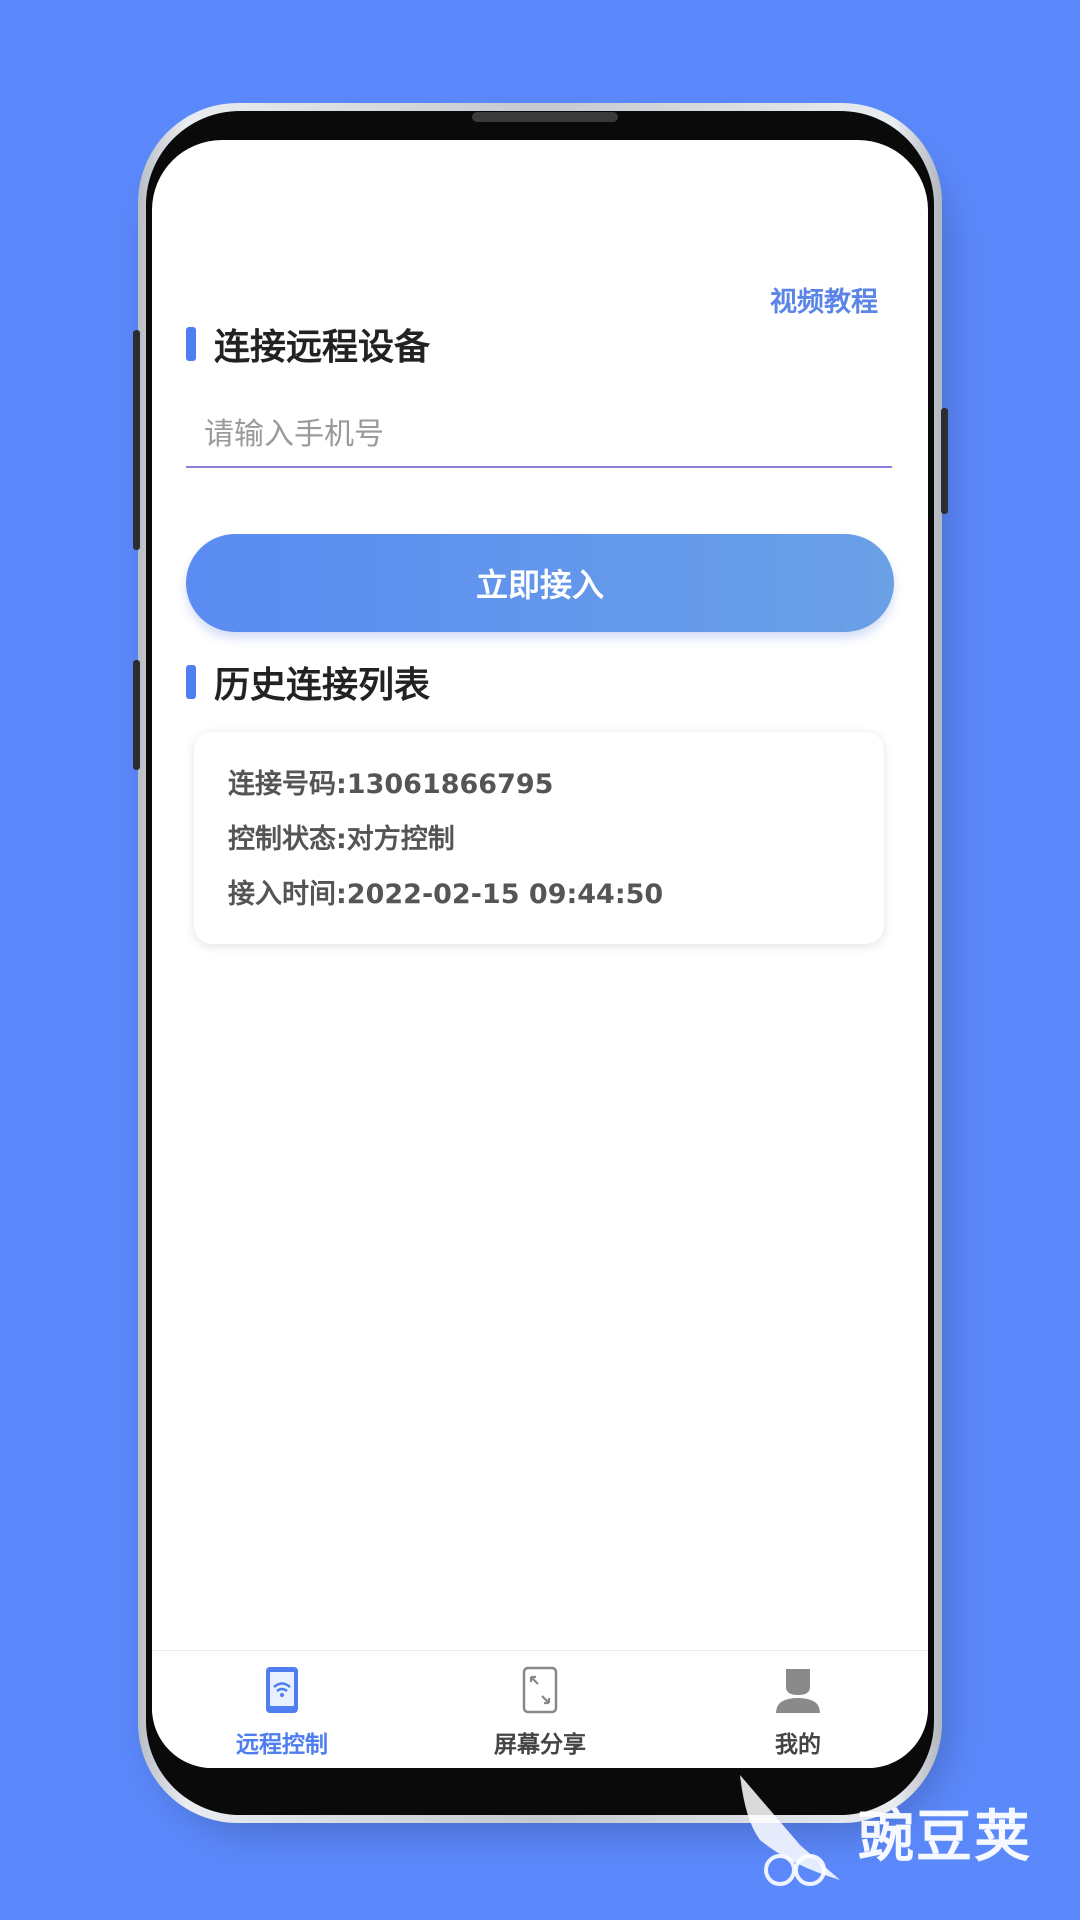 The width and height of the screenshot is (1080, 1920). Describe the element at coordinates (824, 299) in the screenshot. I see `video-tutorial-link: 视频教程` at that location.